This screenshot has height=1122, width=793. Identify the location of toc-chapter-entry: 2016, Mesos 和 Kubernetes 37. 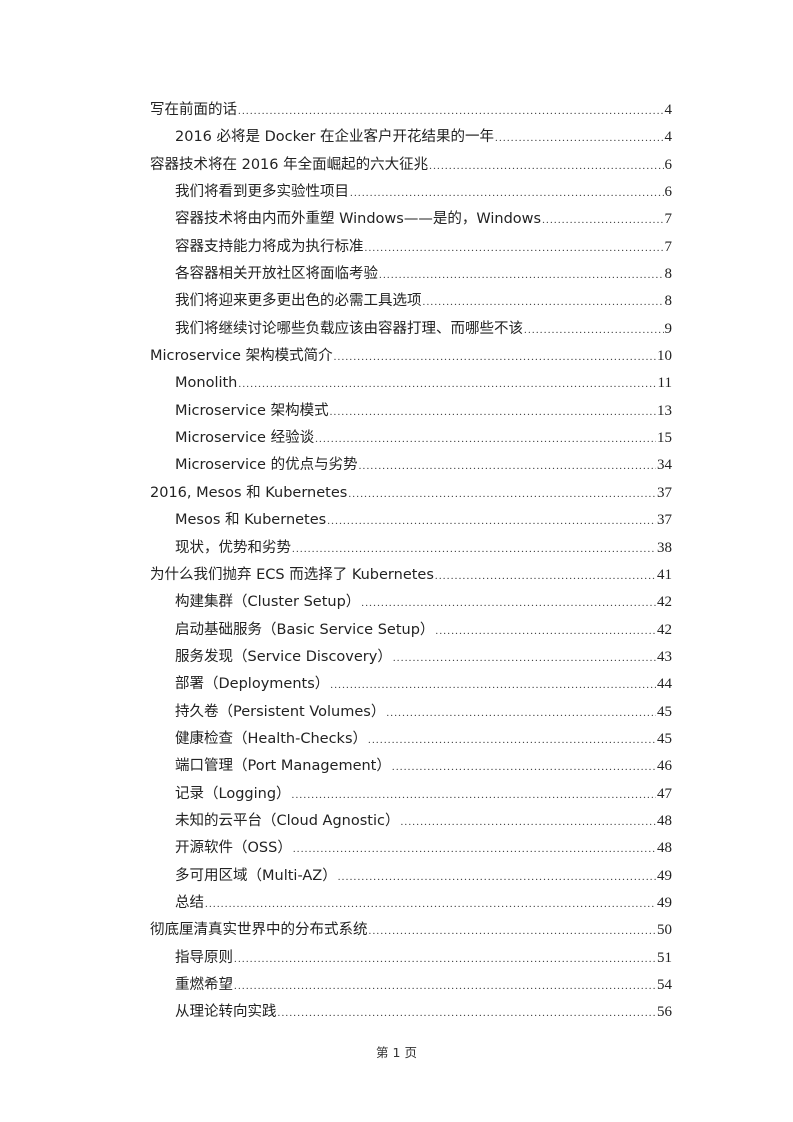
(411, 493).